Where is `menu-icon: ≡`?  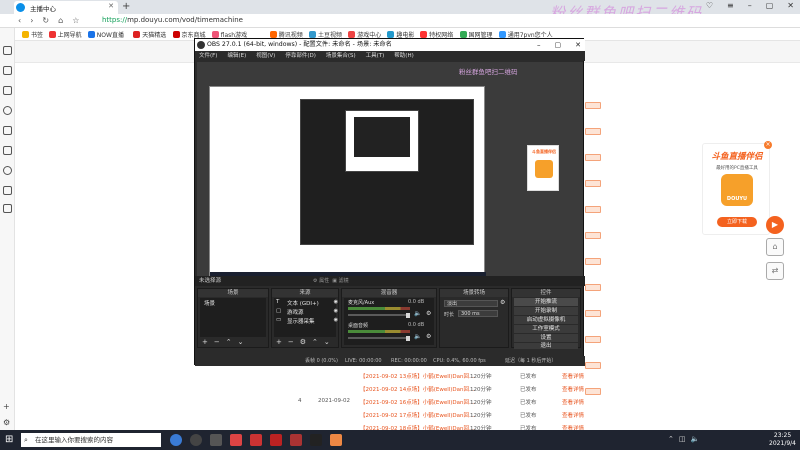
menu-icon: ≡ is located at coordinates (730, 5).